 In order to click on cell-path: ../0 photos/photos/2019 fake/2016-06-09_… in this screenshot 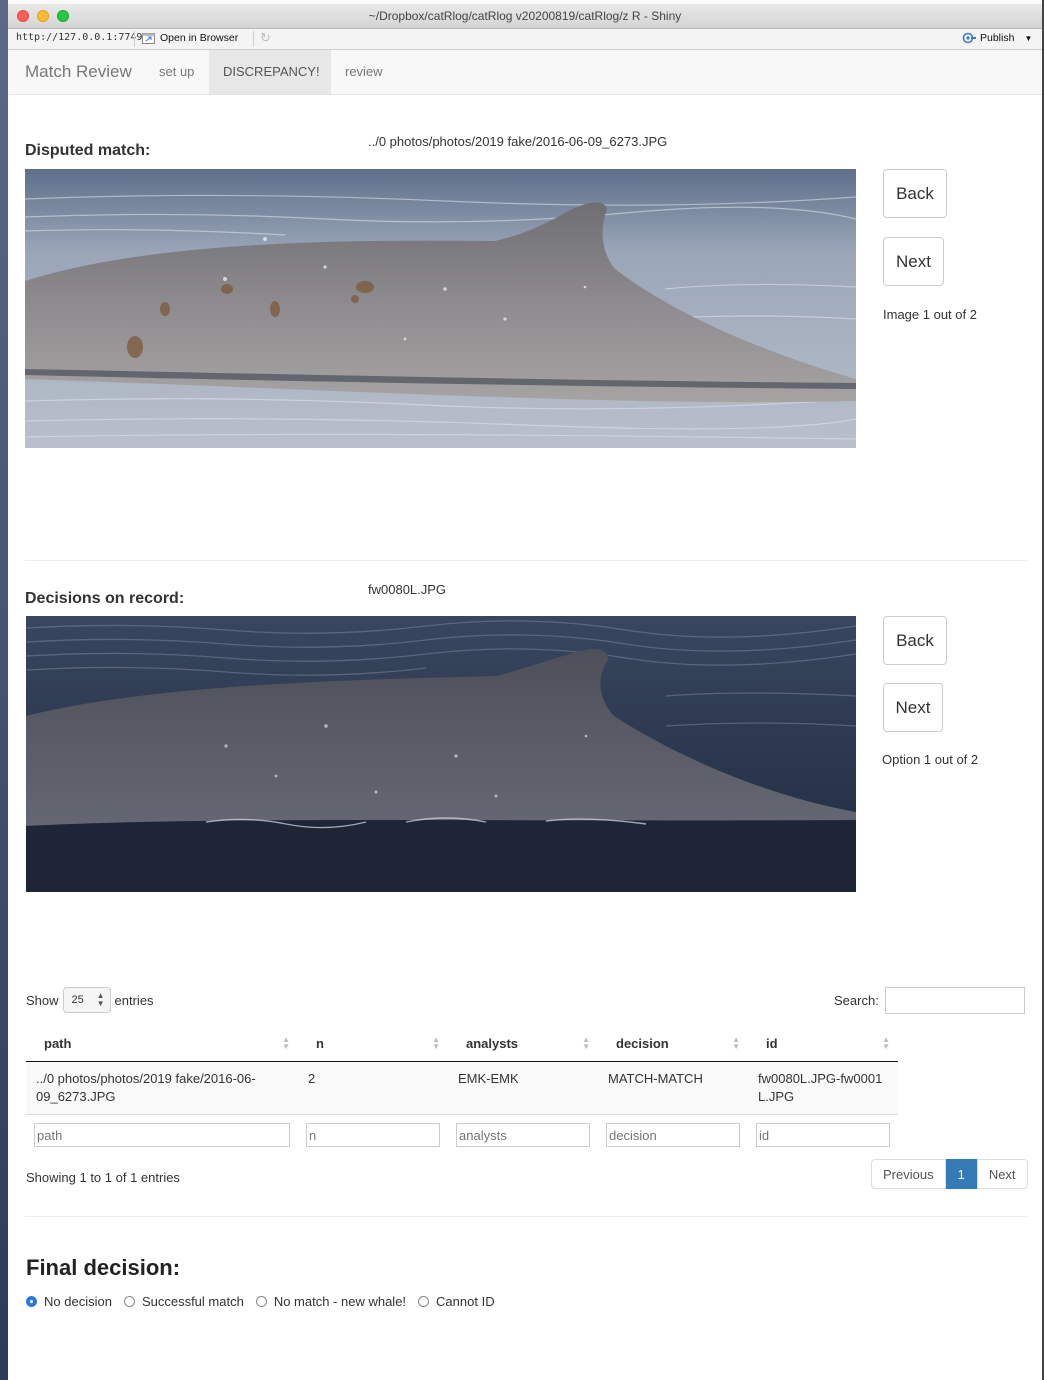, I will do `click(162, 1088)`.